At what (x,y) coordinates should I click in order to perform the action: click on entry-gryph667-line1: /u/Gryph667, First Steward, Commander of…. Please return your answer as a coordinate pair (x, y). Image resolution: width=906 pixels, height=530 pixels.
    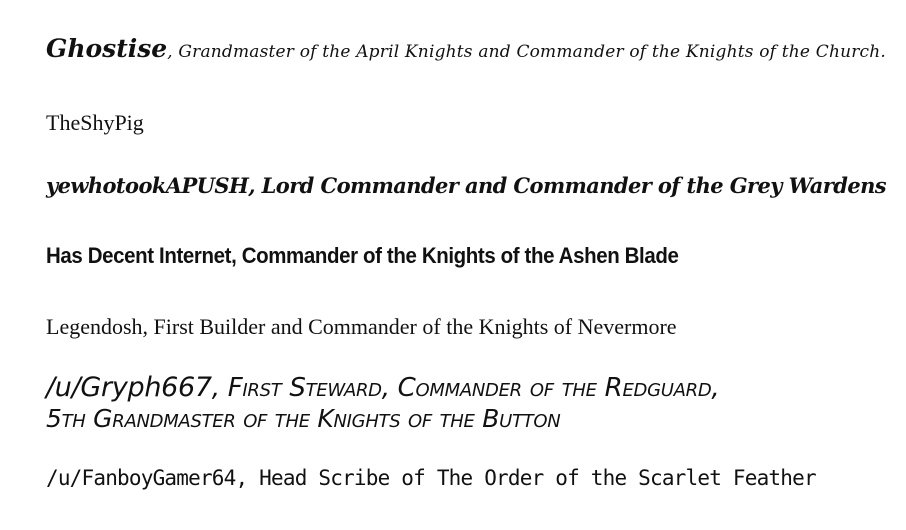
    Looking at the image, I should click on (383, 387).